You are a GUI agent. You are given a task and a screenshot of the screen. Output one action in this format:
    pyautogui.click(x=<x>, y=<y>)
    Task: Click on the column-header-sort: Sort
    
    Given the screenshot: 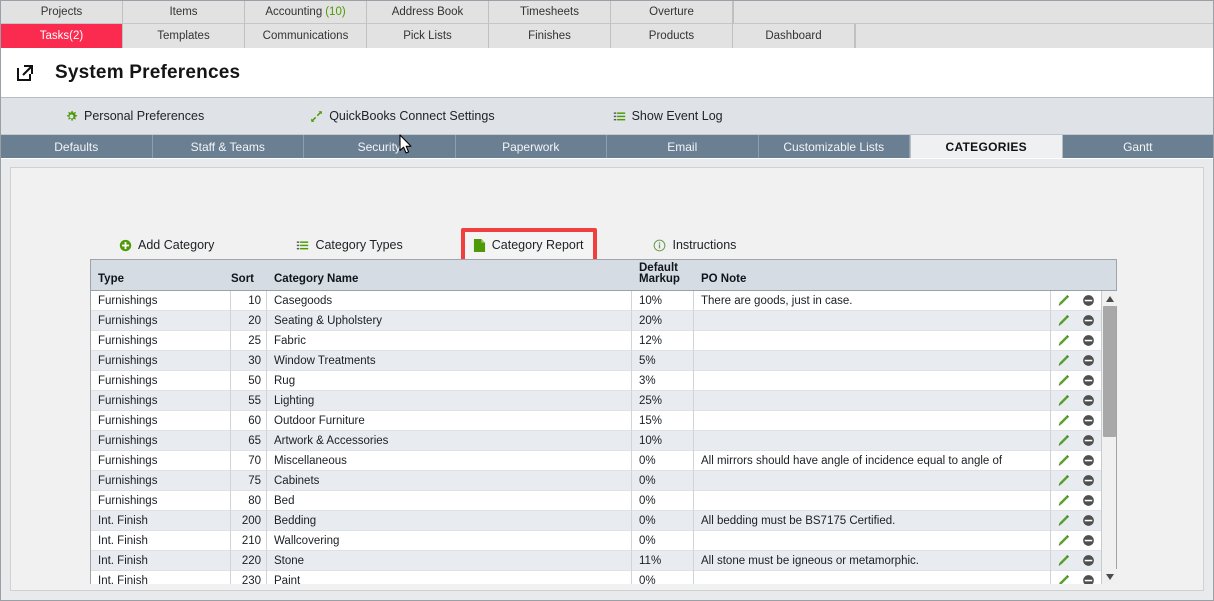 What is the action you would take?
    pyautogui.click(x=249, y=281)
    